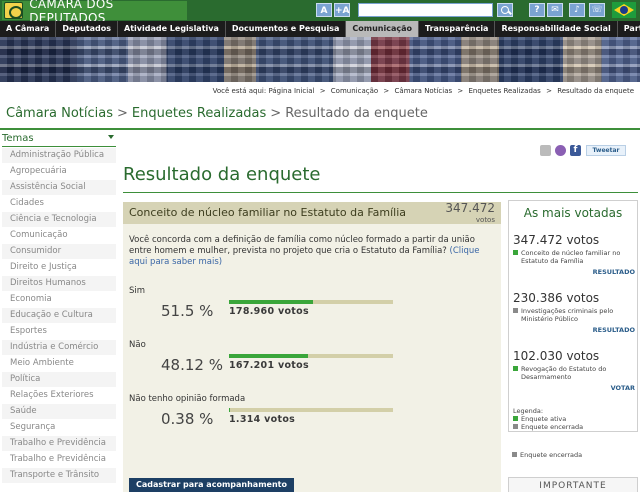  Describe the element at coordinates (59, 268) in the screenshot. I see `sidebar-item: Direito e Justiça` at that location.